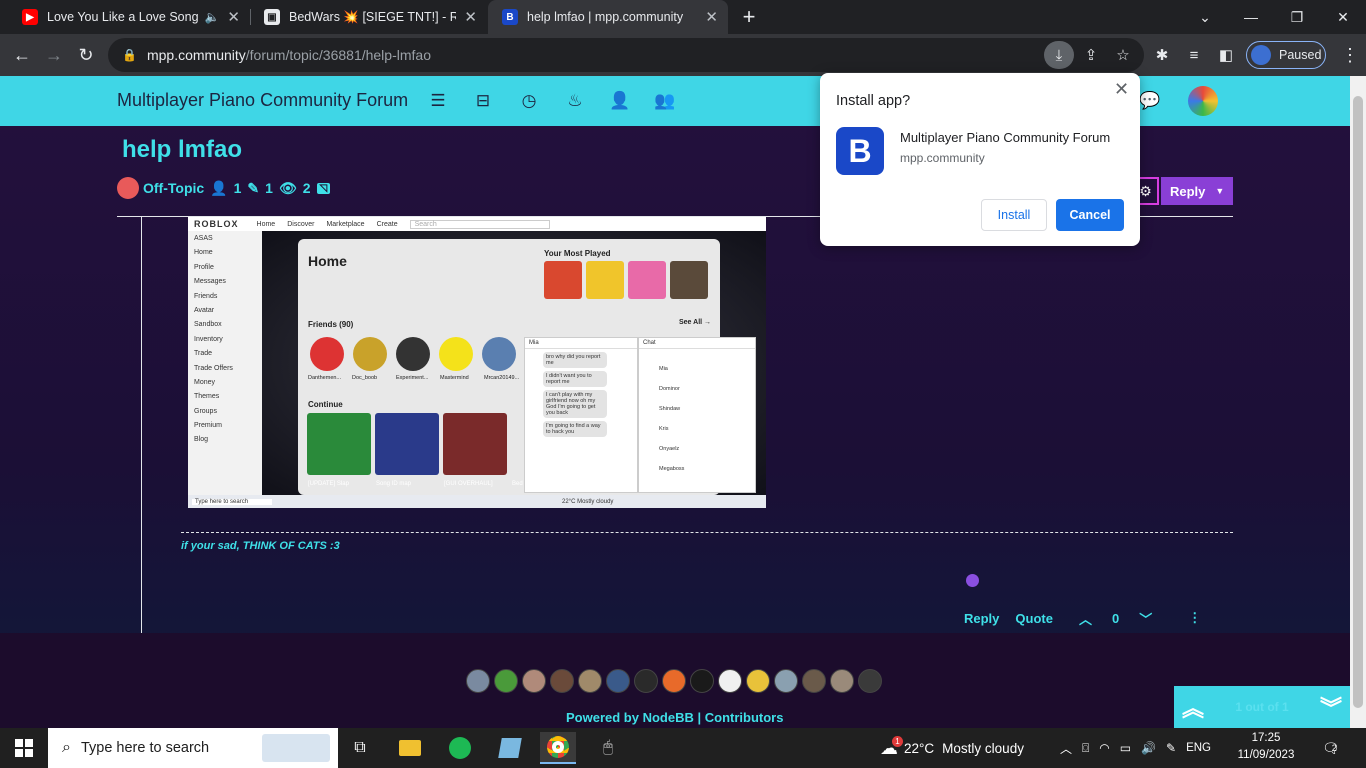 The height and width of the screenshot is (768, 1366). Describe the element at coordinates (1145, 618) in the screenshot. I see `downvote-icon: ﹀` at that location.